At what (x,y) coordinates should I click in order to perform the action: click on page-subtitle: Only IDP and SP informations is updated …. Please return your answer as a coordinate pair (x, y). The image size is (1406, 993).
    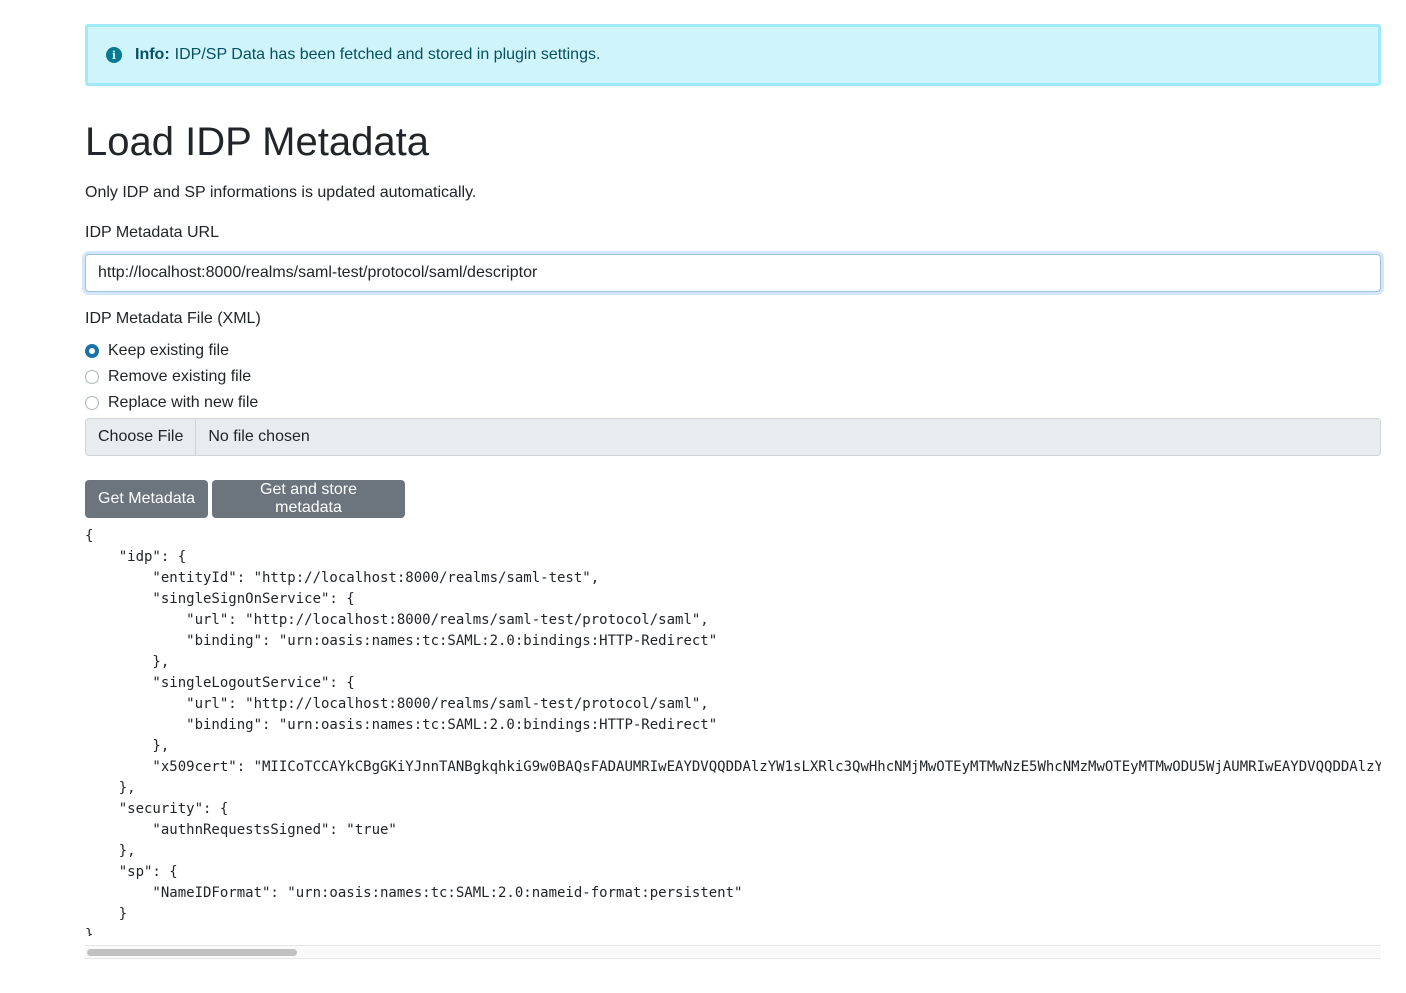
    Looking at the image, I should click on (281, 192).